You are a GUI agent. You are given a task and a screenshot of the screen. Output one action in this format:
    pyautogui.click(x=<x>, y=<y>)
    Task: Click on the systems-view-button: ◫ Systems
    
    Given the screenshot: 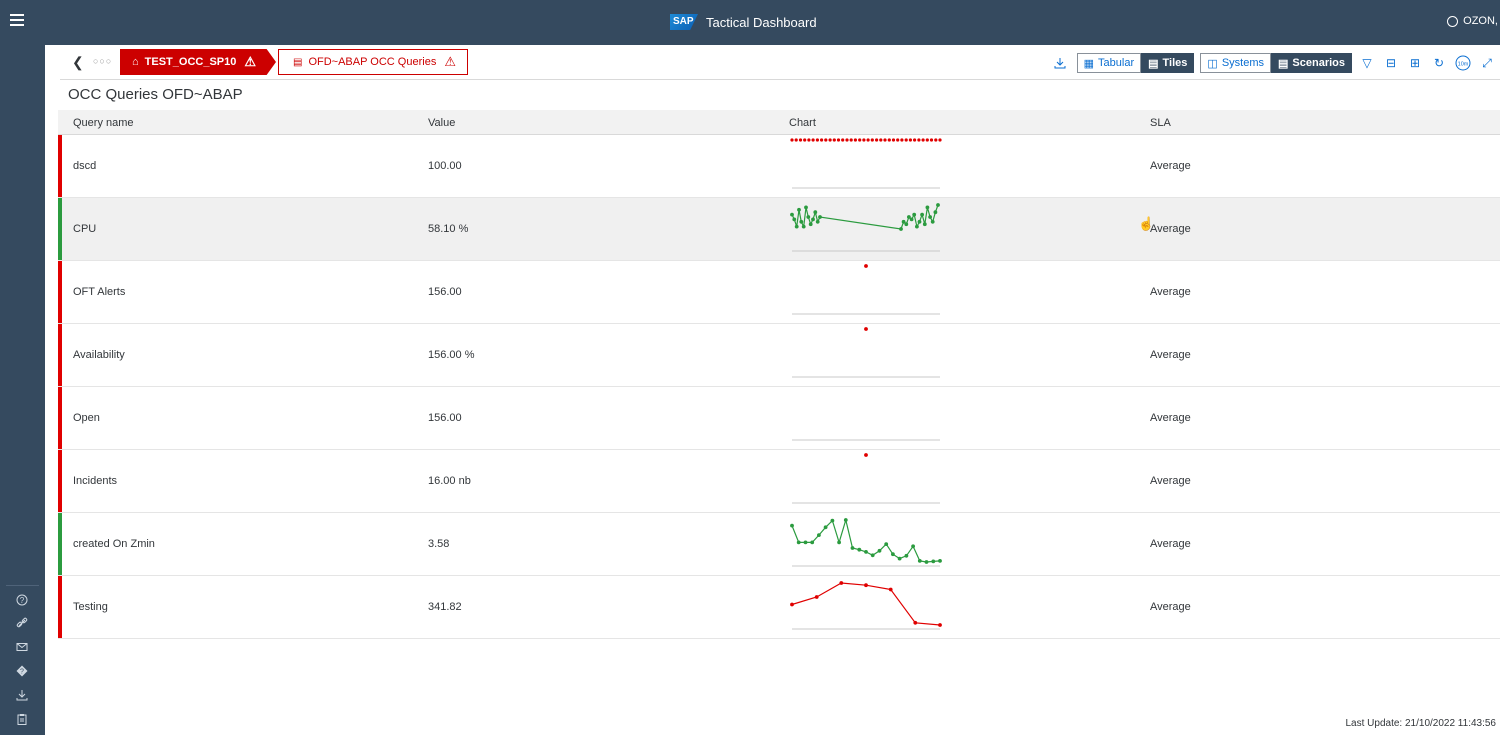 What is the action you would take?
    pyautogui.click(x=1235, y=63)
    